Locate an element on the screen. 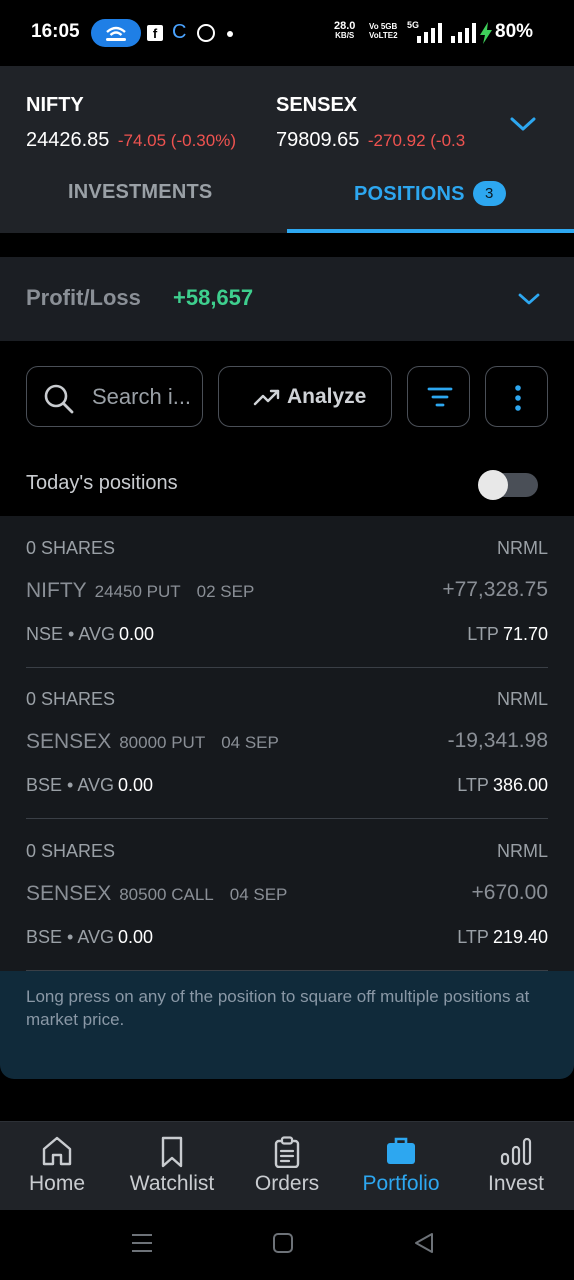  bookmark-icon is located at coordinates (172, 1152).